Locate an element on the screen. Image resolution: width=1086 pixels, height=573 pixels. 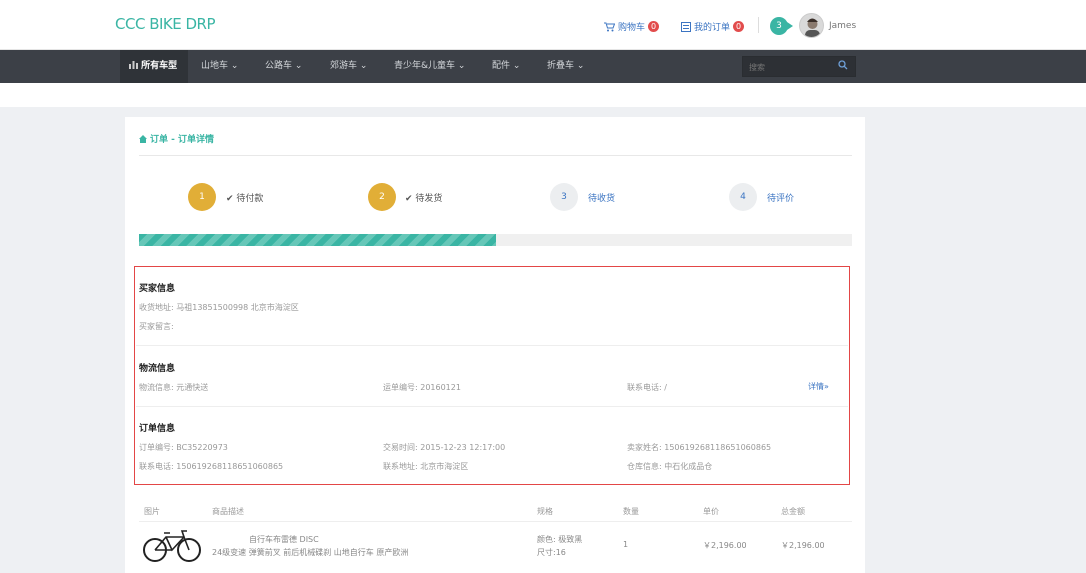
step-label-text: 待付款 is located at coordinates (250, 199).